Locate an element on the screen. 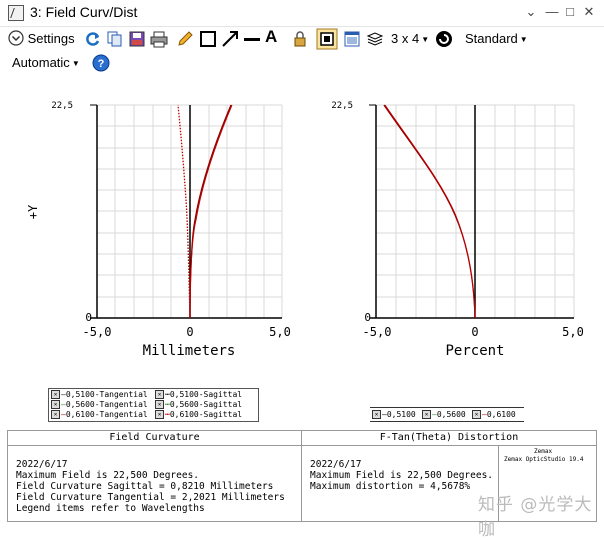 The height and width of the screenshot is (540, 604). legend-label: 0,6100-Tangential is located at coordinates (106, 414).